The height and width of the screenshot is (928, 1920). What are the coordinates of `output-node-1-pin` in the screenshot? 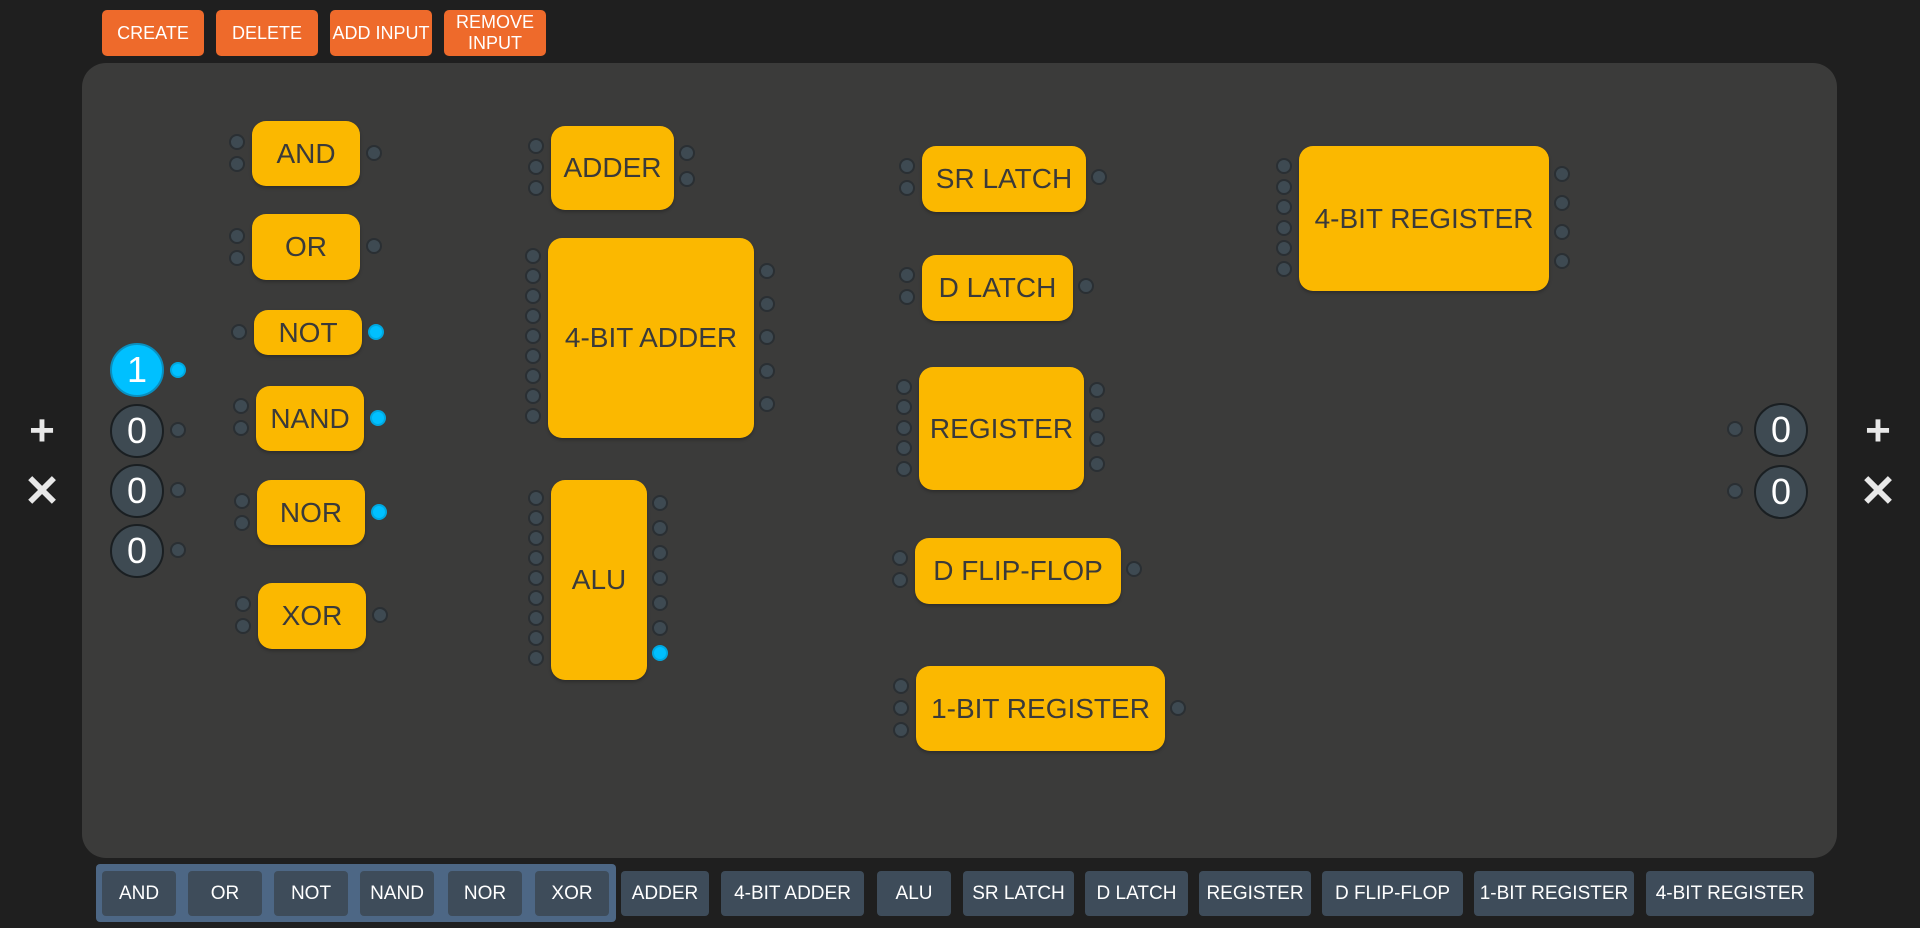 It's located at (1735, 429).